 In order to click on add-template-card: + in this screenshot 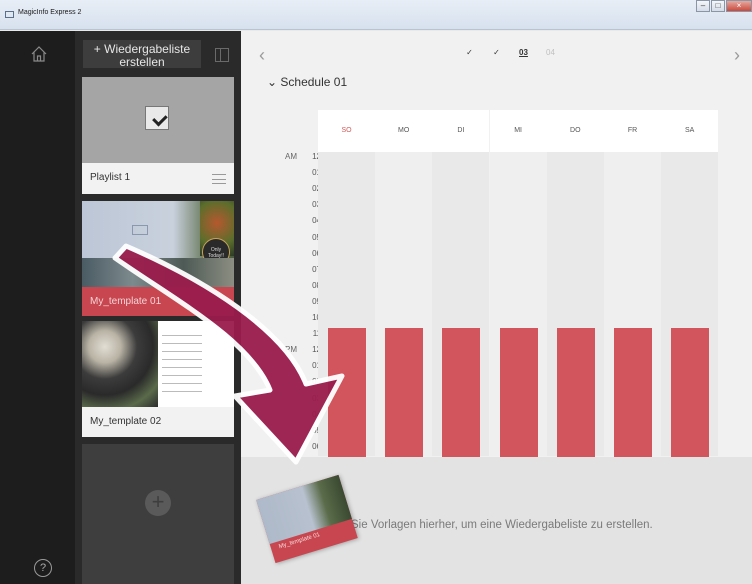, I will do `click(158, 514)`.